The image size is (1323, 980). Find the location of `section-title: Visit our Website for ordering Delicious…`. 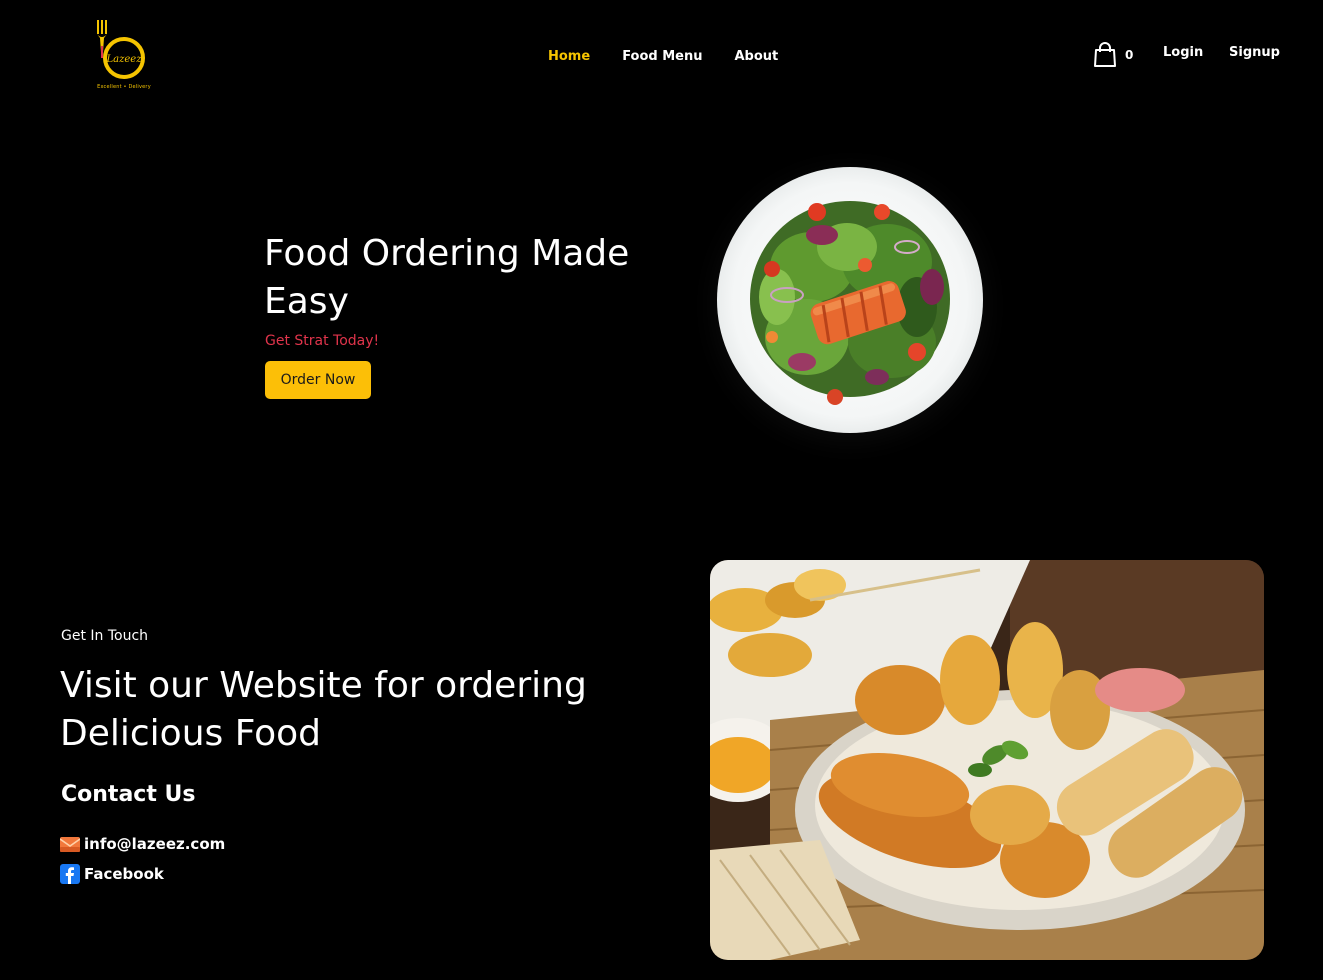

section-title: Visit our Website for ordering Delicious… is located at coordinates (323, 709).